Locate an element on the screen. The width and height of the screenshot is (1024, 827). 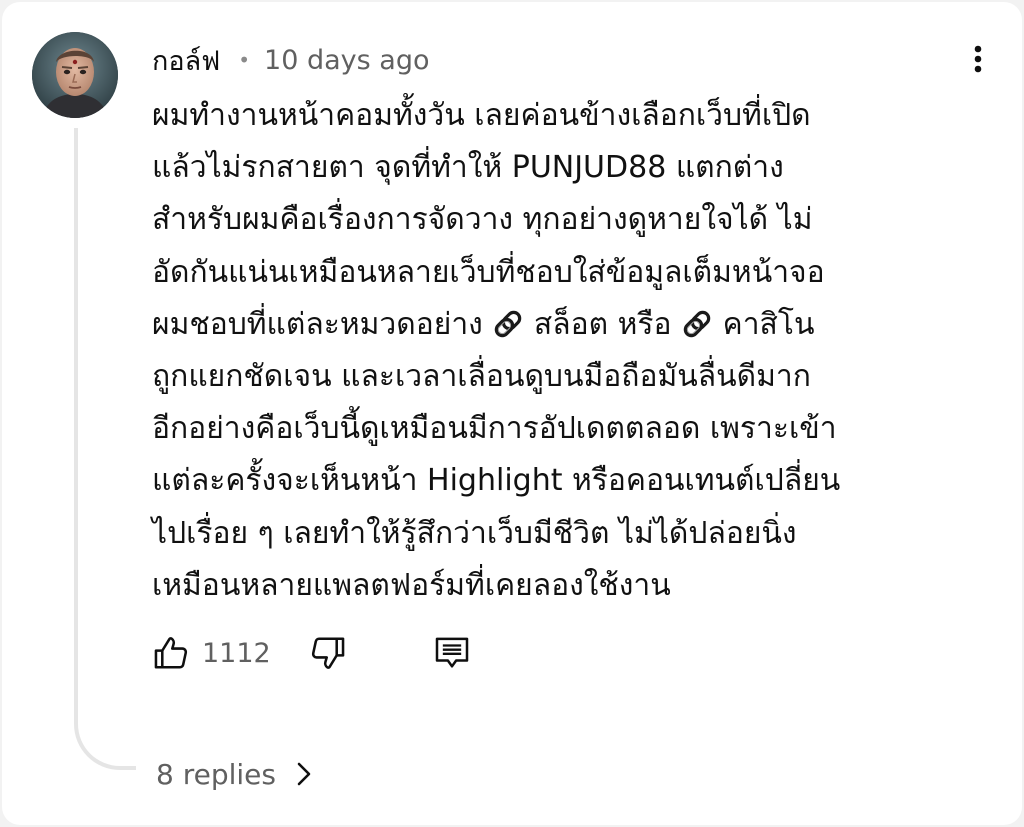
thumbs-up-icon is located at coordinates (171, 653).